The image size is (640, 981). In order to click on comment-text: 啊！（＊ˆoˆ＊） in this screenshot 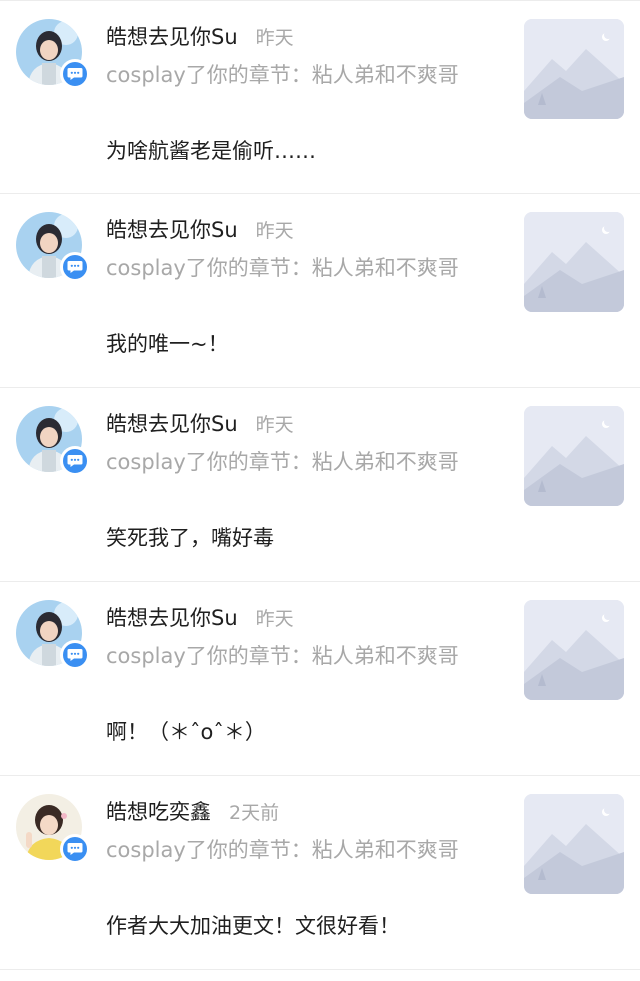, I will do `click(186, 732)`.